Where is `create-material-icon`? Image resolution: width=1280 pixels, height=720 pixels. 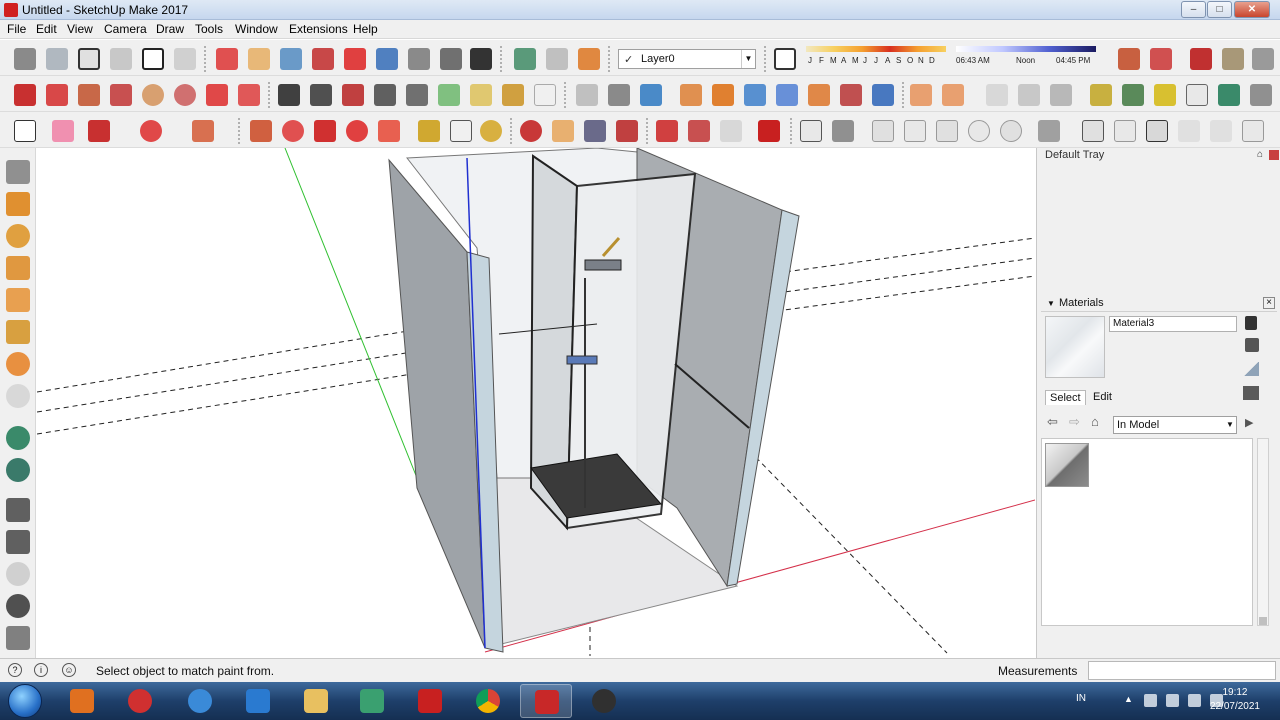 create-material-icon is located at coordinates (1251, 323).